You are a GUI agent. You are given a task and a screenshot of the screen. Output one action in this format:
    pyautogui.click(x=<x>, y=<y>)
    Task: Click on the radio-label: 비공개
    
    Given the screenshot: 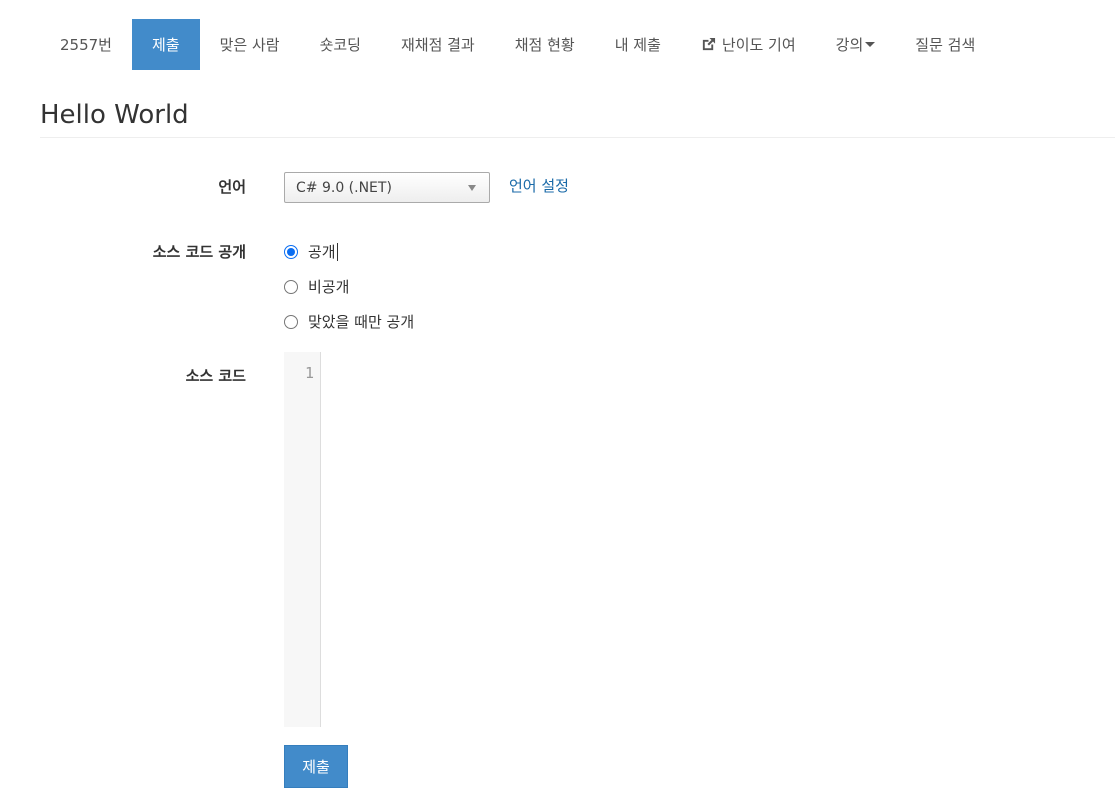 What is the action you would take?
    pyautogui.click(x=329, y=287)
    